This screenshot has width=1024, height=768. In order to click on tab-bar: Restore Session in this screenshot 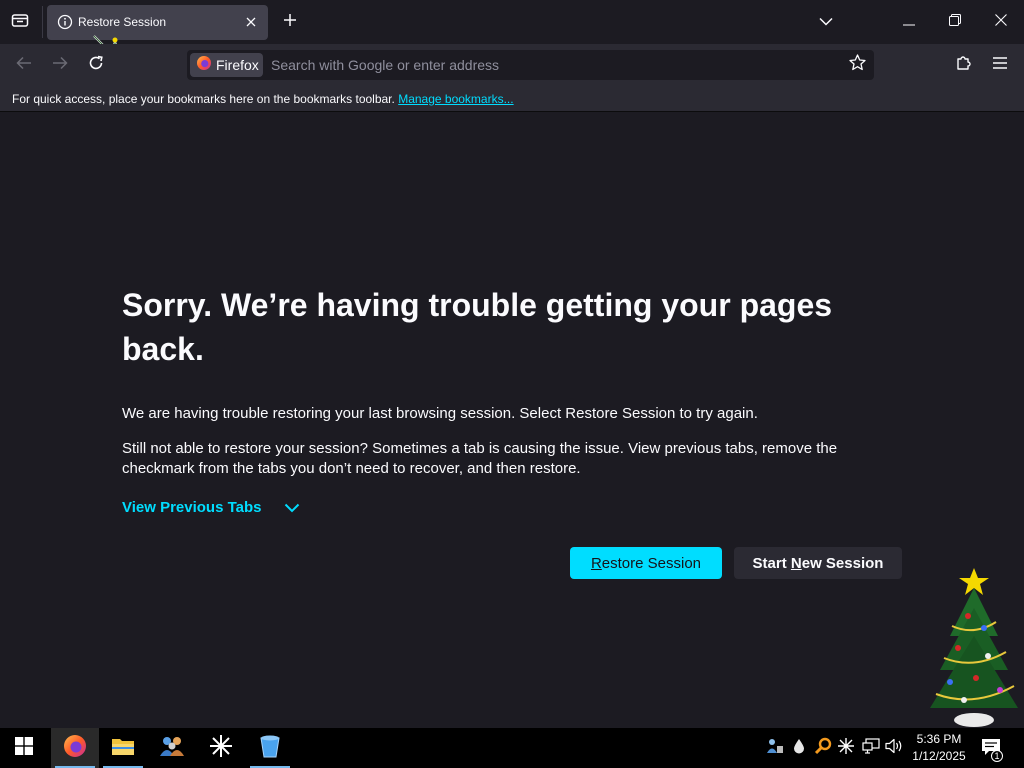, I will do `click(512, 33)`.